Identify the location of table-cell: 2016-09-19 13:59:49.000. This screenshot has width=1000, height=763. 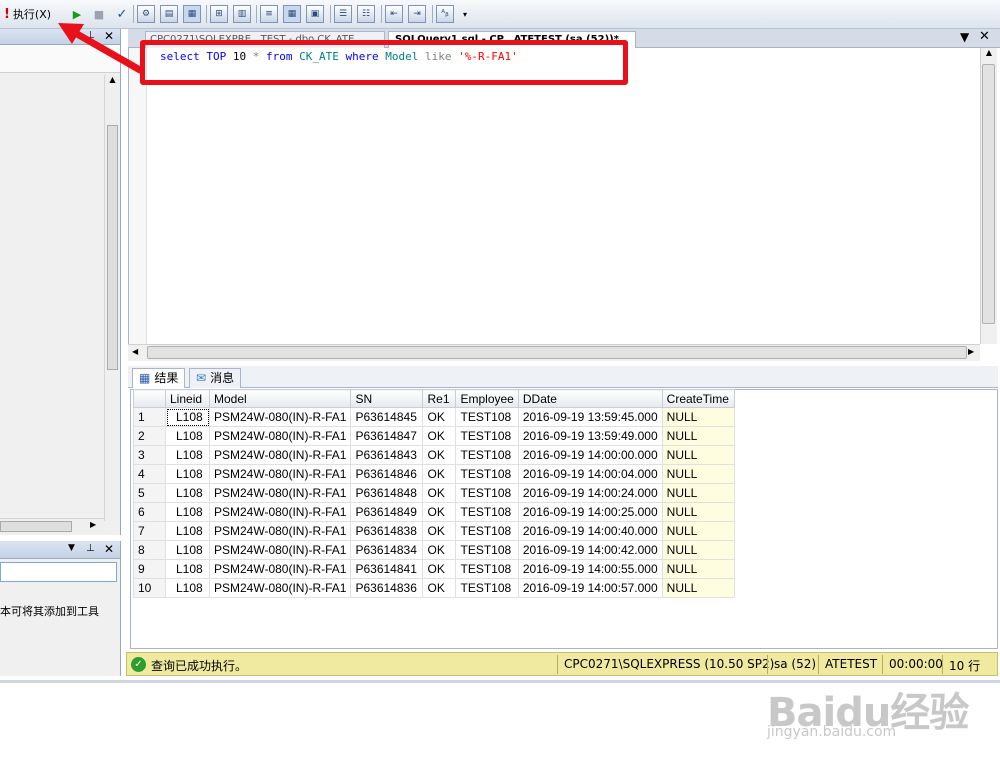
(590, 436).